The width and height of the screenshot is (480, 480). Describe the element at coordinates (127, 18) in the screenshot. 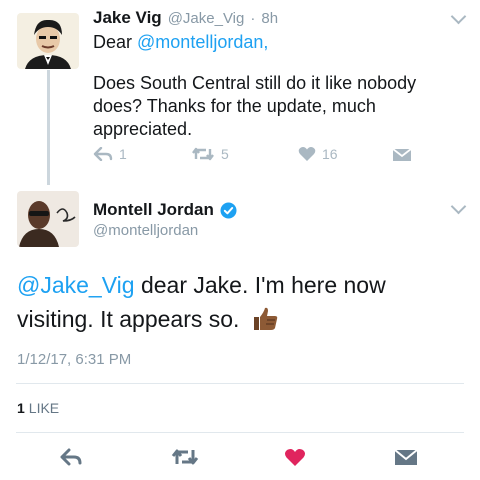

I see `author-name: Jake Vig` at that location.